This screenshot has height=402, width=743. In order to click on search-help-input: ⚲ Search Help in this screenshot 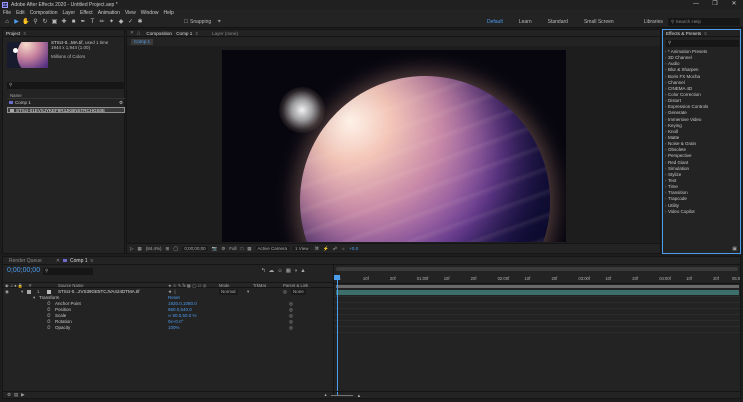, I will do `click(704, 22)`.